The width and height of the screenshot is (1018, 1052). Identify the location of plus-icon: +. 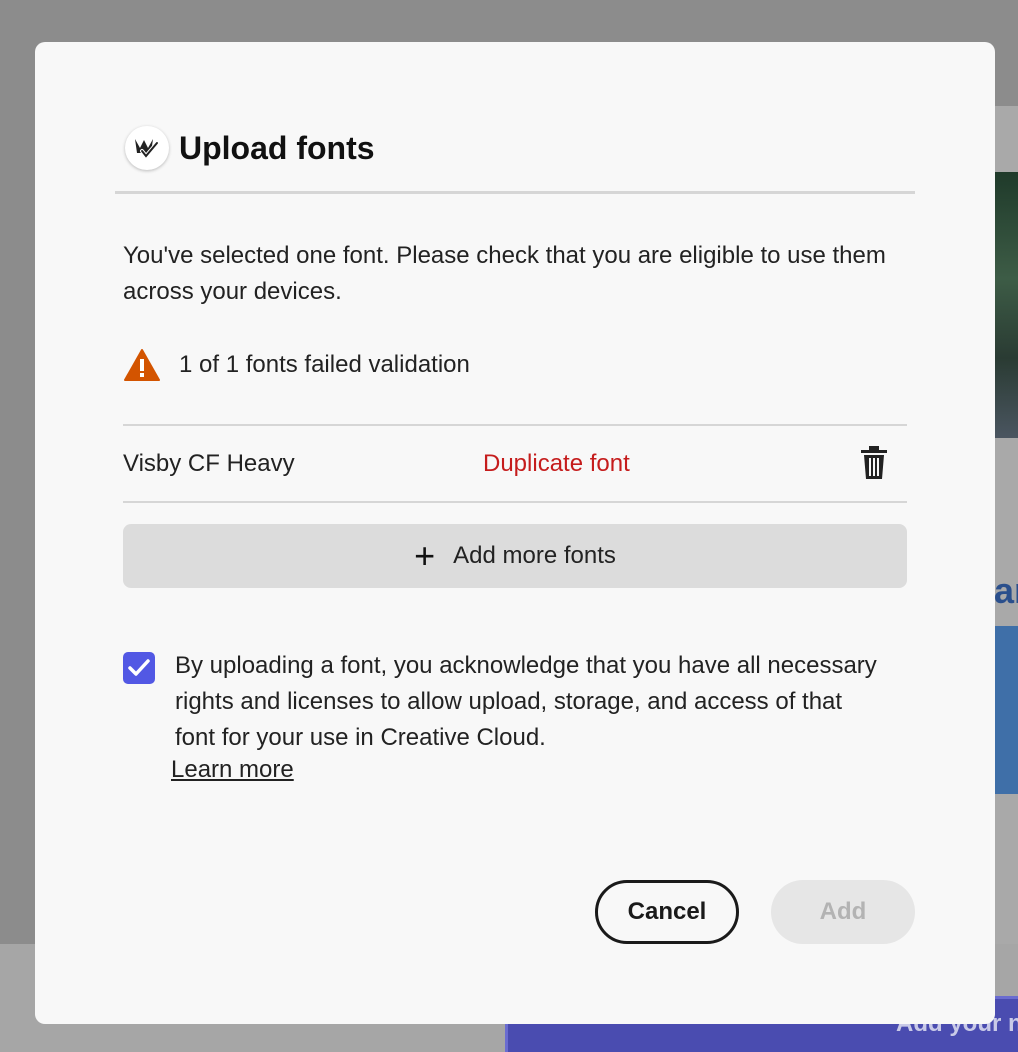
(425, 555).